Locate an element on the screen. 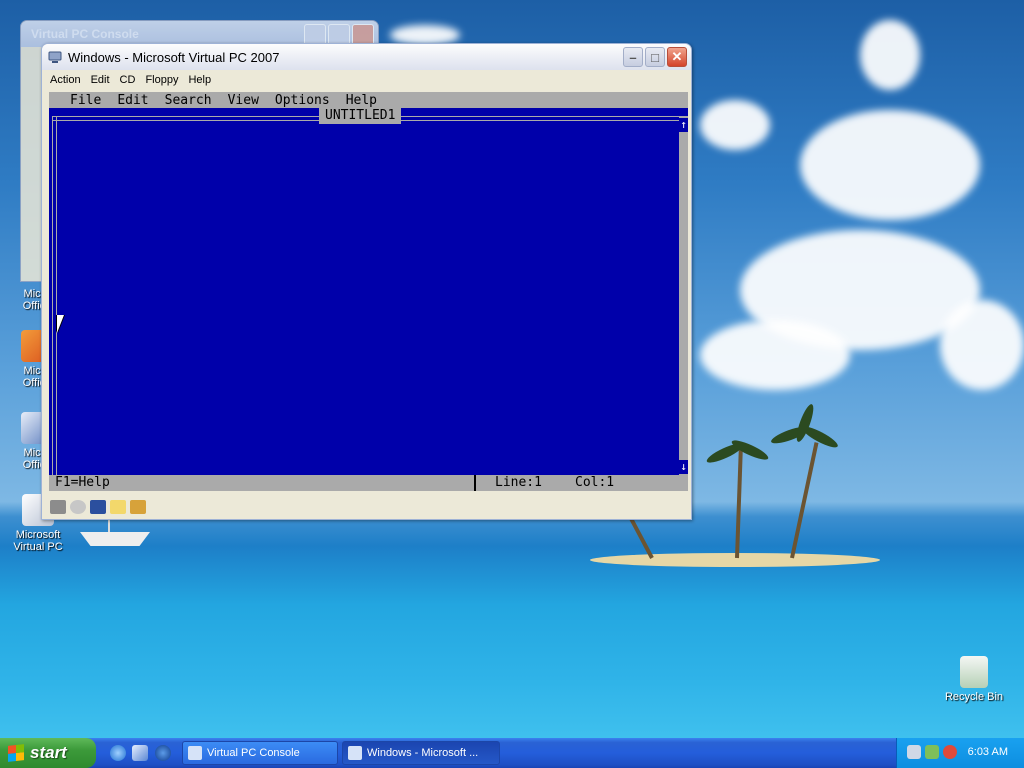 Image resolution: width=1024 pixels, height=768 pixels. scroll-up-arrow: ↑ is located at coordinates (683, 125).